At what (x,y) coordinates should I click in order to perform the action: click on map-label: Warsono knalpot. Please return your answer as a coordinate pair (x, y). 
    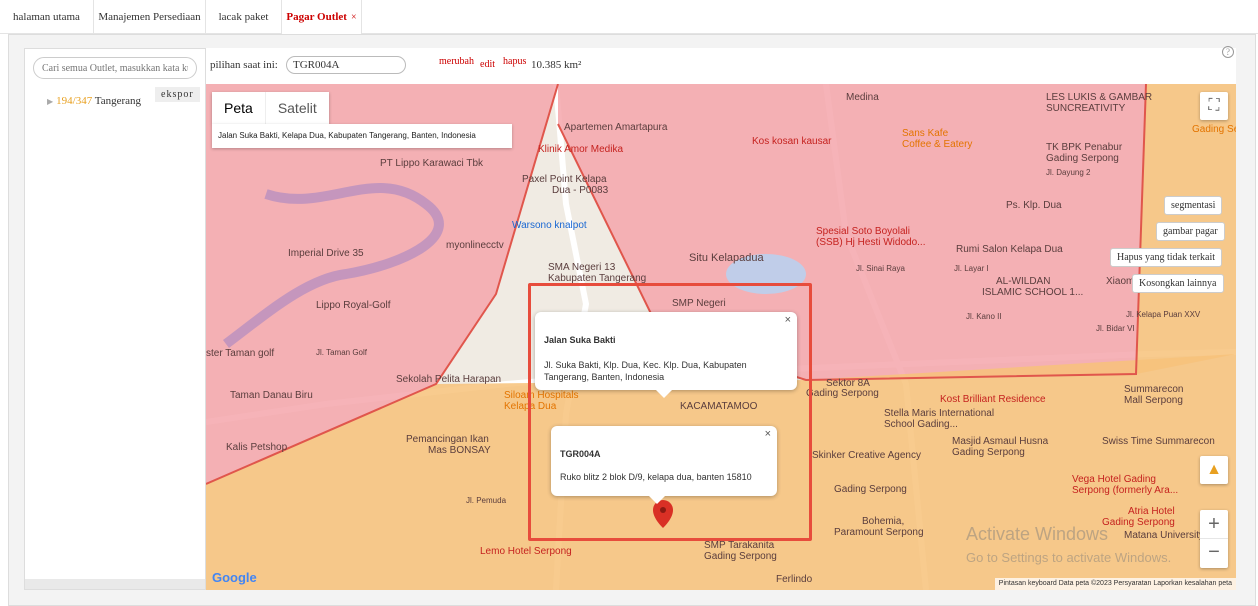
    Looking at the image, I should click on (549, 225).